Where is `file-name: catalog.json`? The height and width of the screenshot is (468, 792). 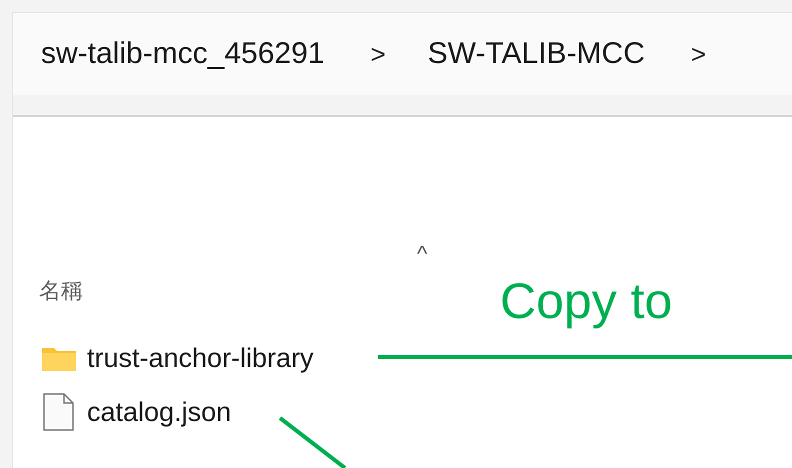 file-name: catalog.json is located at coordinates (159, 412).